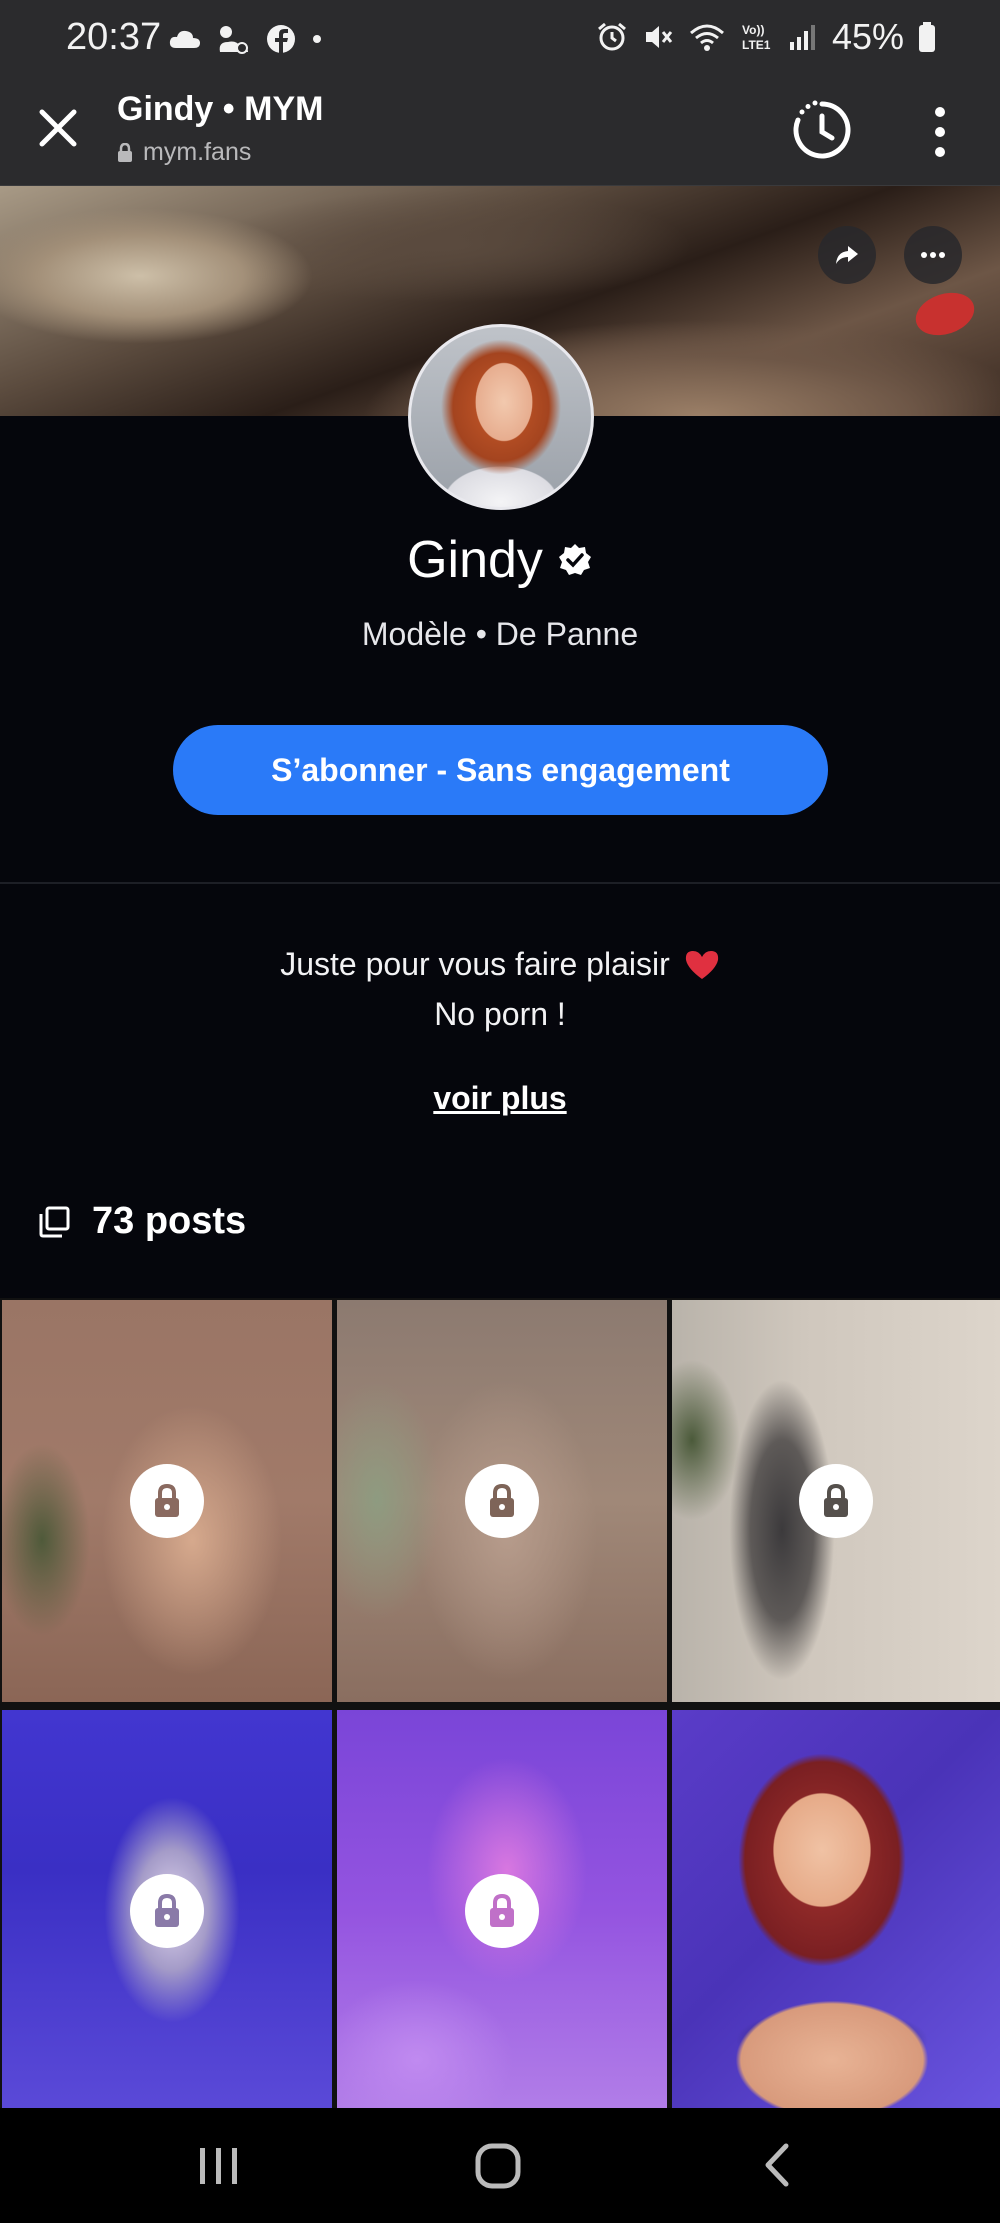 Image resolution: width=1000 pixels, height=2223 pixels. I want to click on bio-line: Juste pour vous faire plaisir, so click(500, 964).